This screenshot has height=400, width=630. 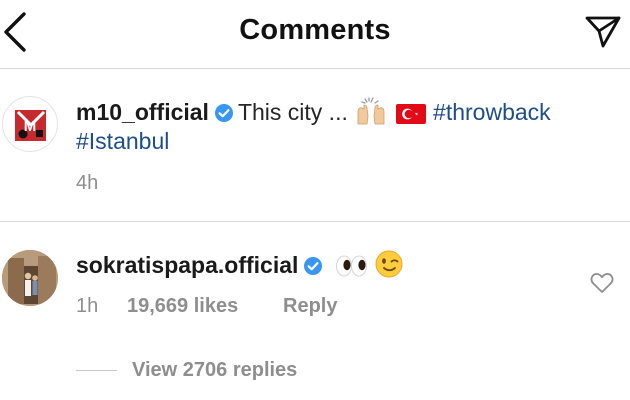 I want to click on header-divider, so click(x=315, y=68).